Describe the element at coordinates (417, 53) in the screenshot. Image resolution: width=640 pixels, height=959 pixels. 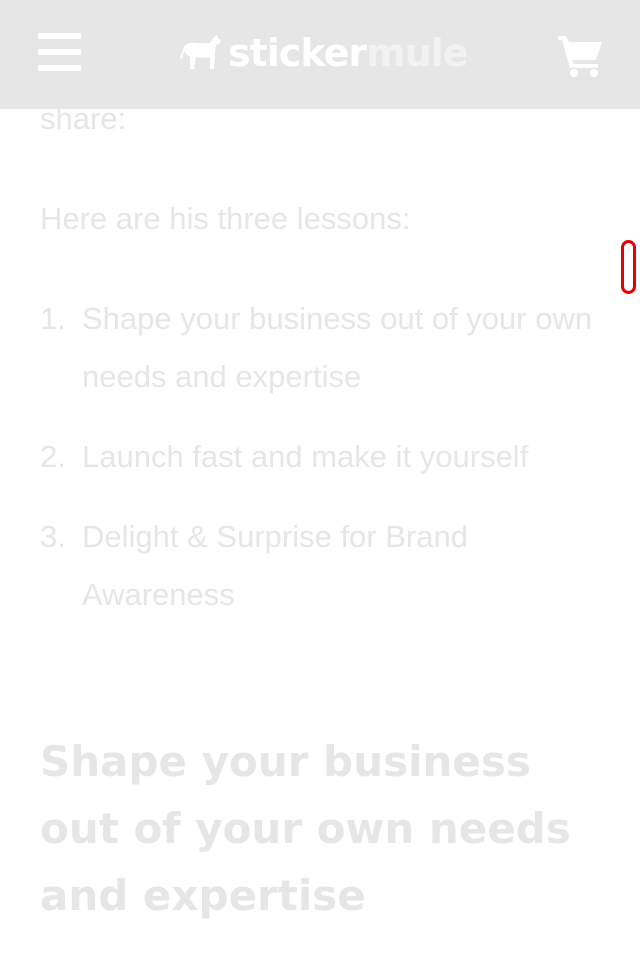
I see `logo-text-mule: mule` at that location.